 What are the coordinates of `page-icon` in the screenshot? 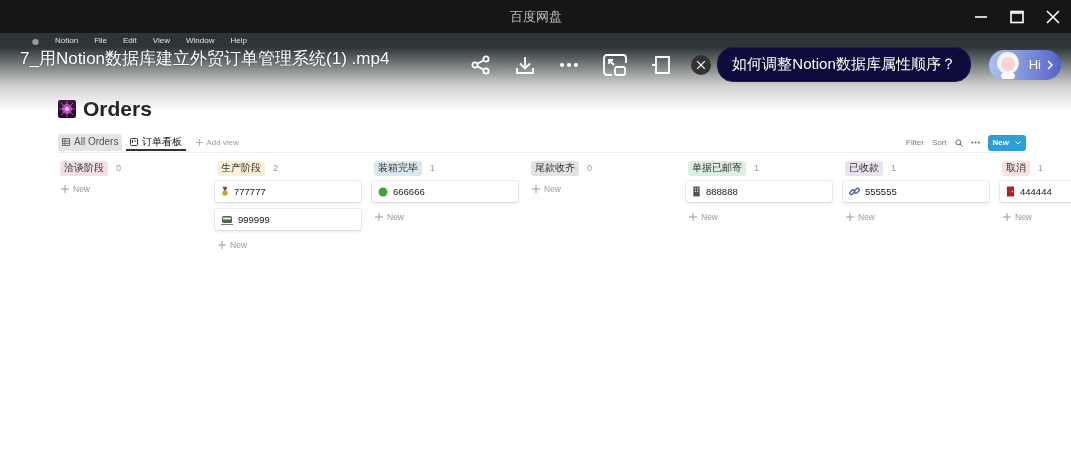 It's located at (67, 109).